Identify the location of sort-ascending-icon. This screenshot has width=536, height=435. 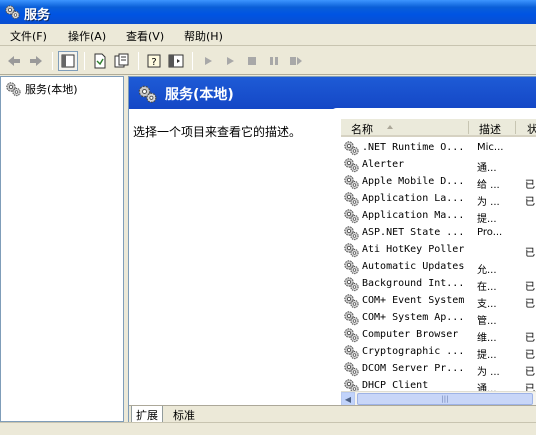
(390, 127).